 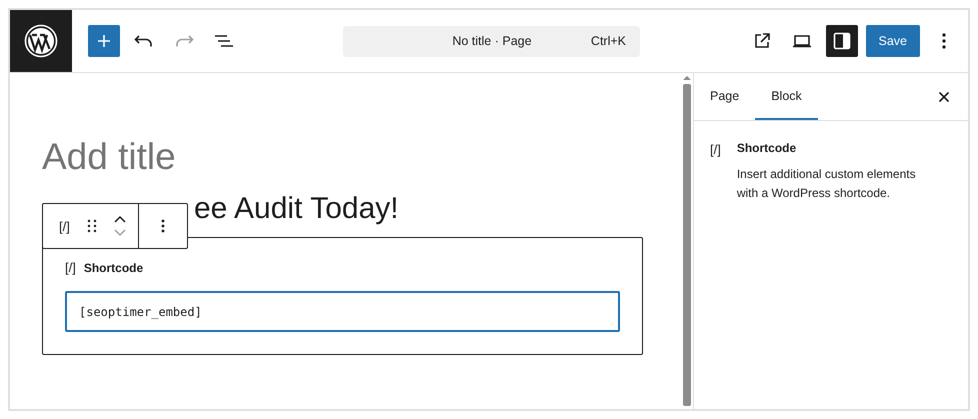 I want to click on block-label: Shortcode, so click(x=114, y=267).